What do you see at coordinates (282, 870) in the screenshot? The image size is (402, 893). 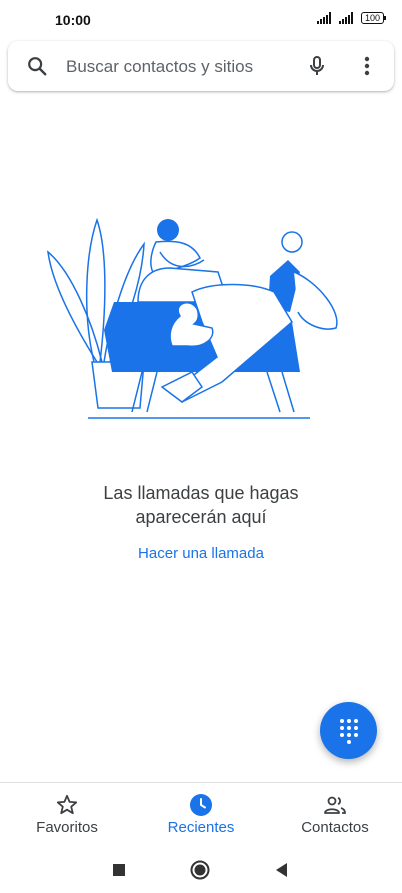 I see `back-triangle-icon` at bounding box center [282, 870].